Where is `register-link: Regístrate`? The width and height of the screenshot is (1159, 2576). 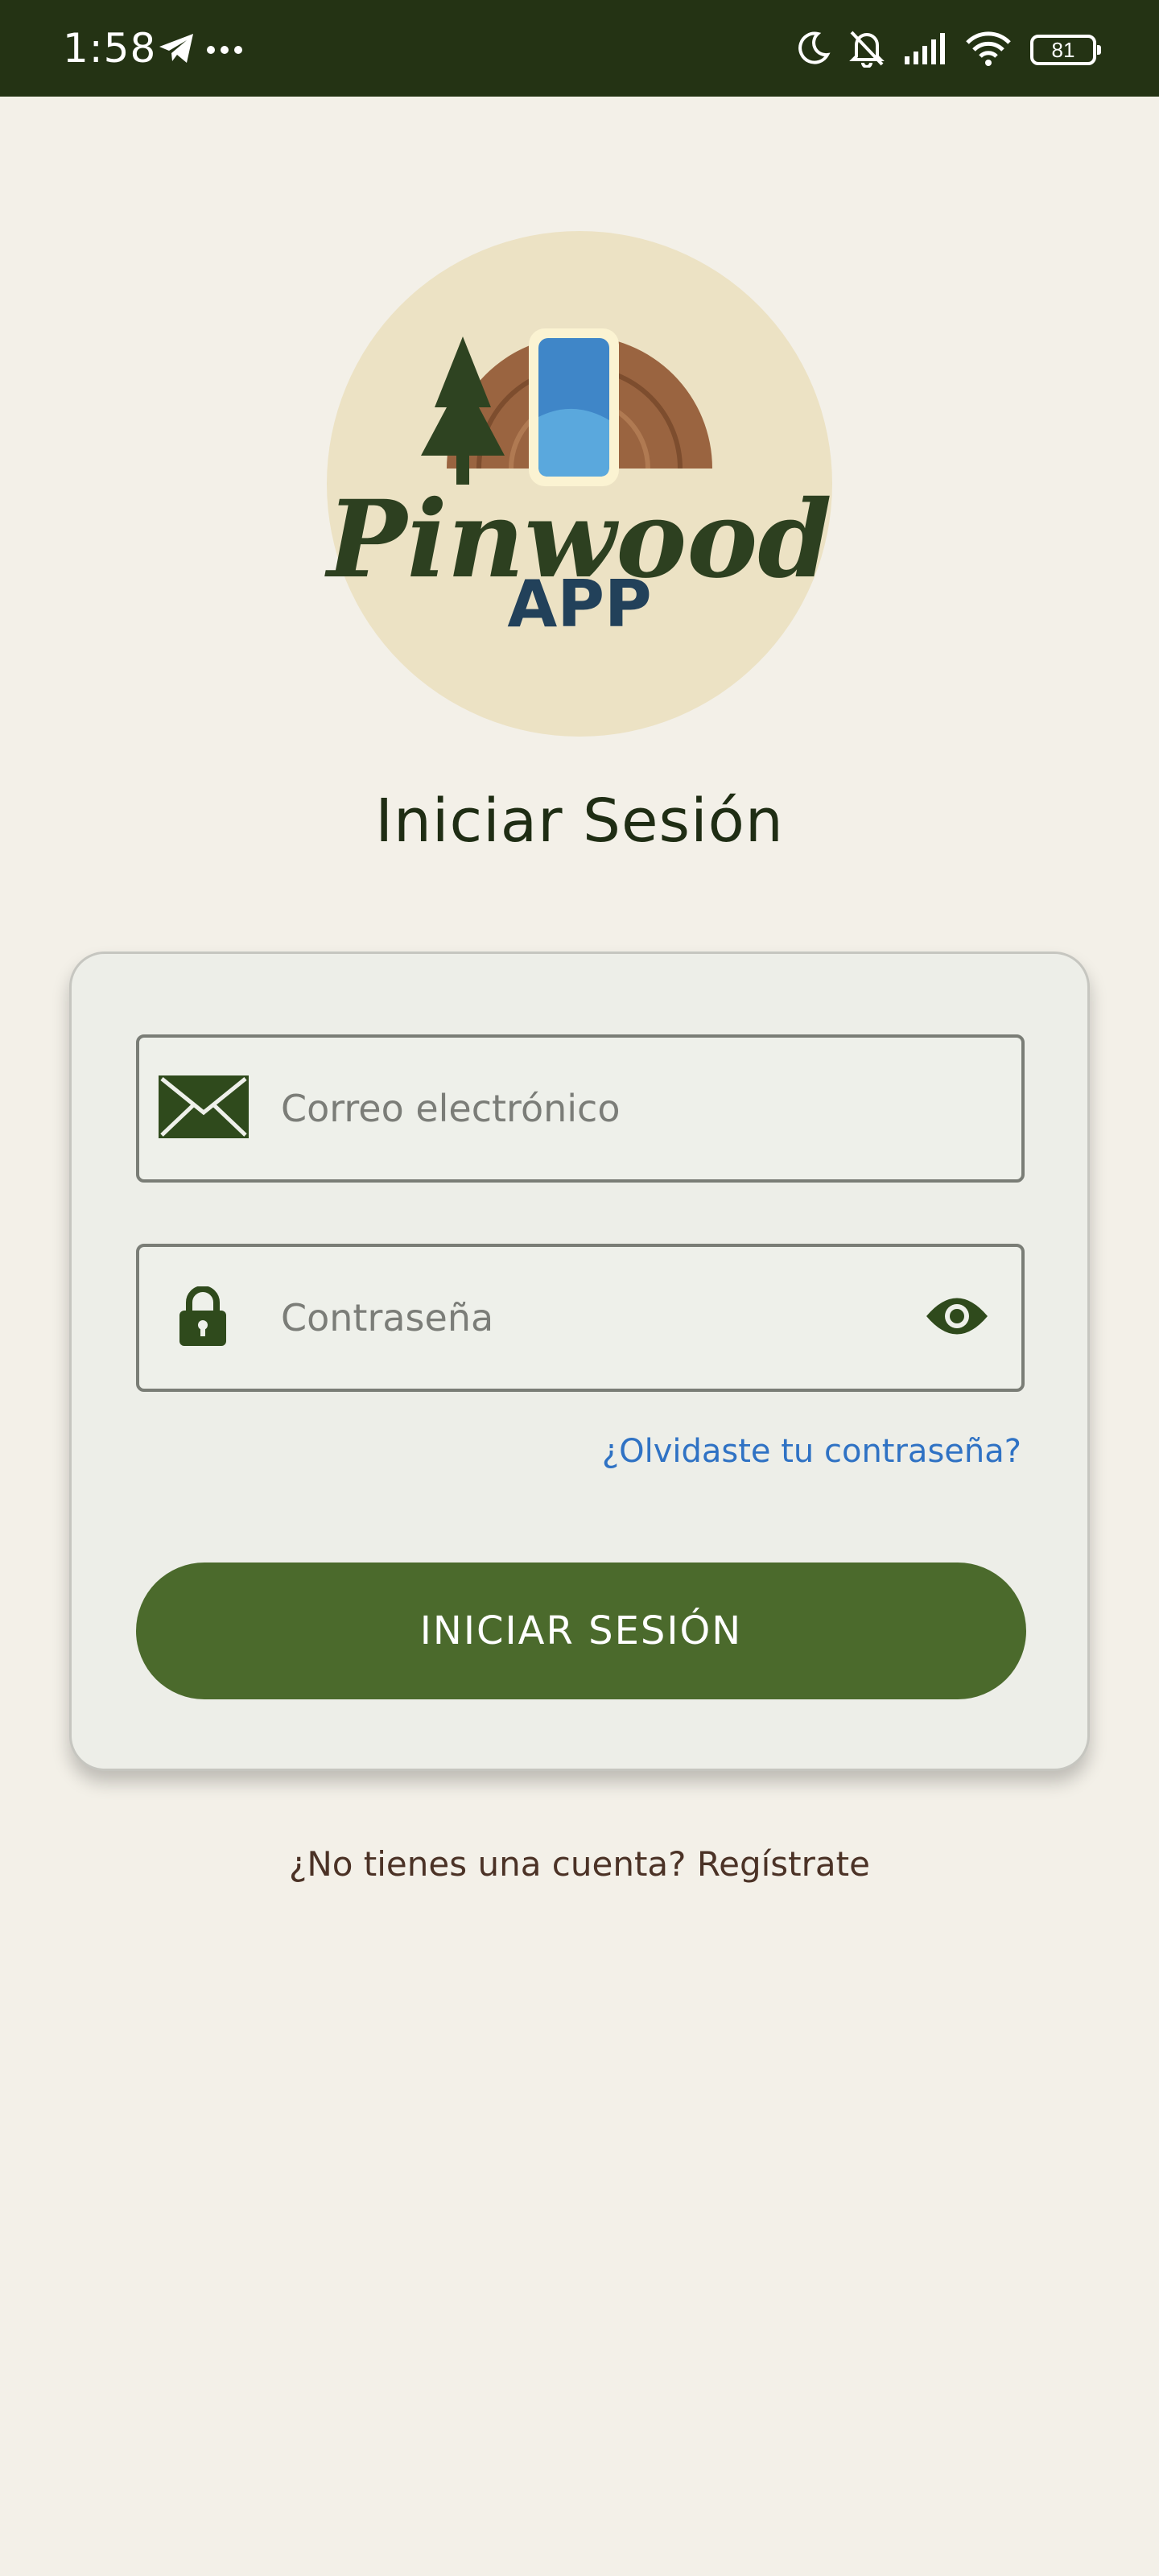
register-link: Regístrate is located at coordinates (783, 1864).